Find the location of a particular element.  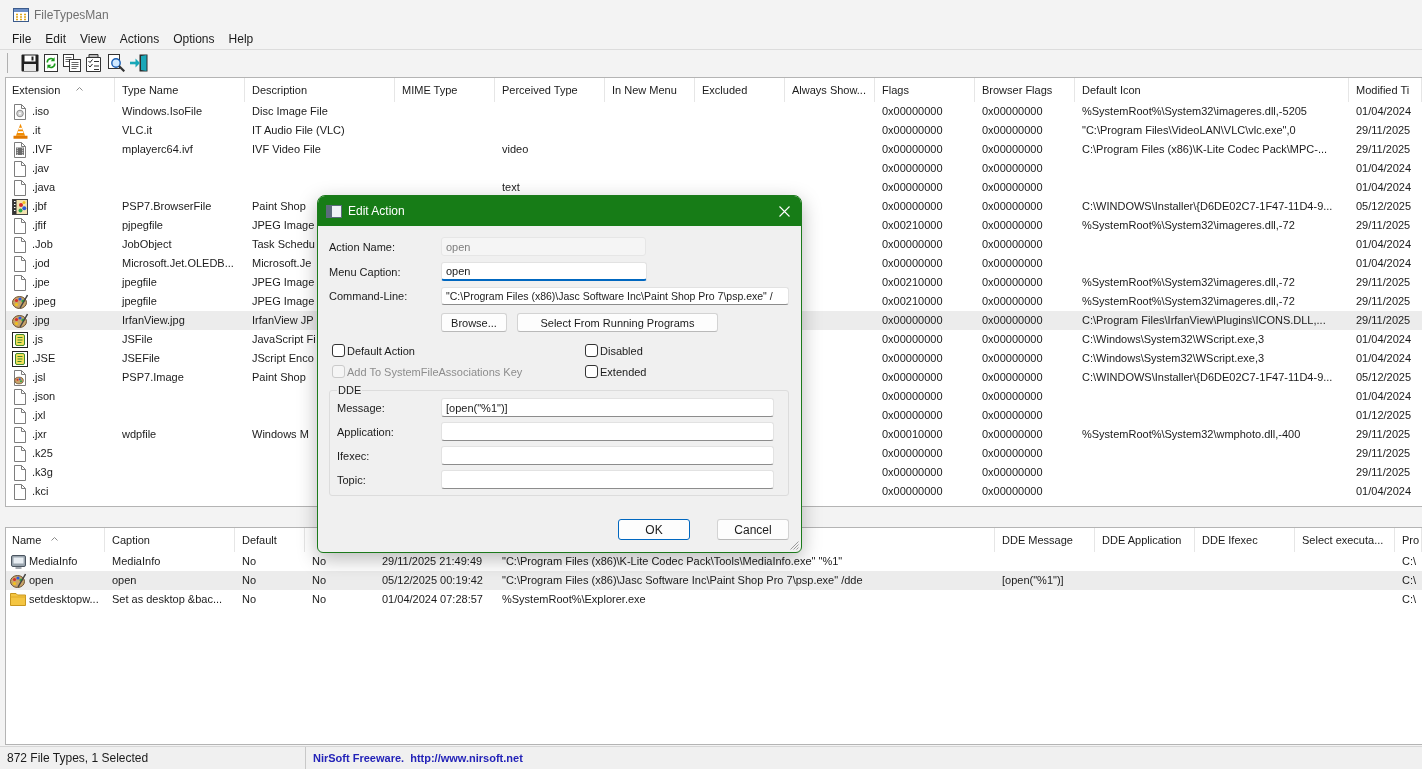

menu-item: Actions is located at coordinates (139, 39).